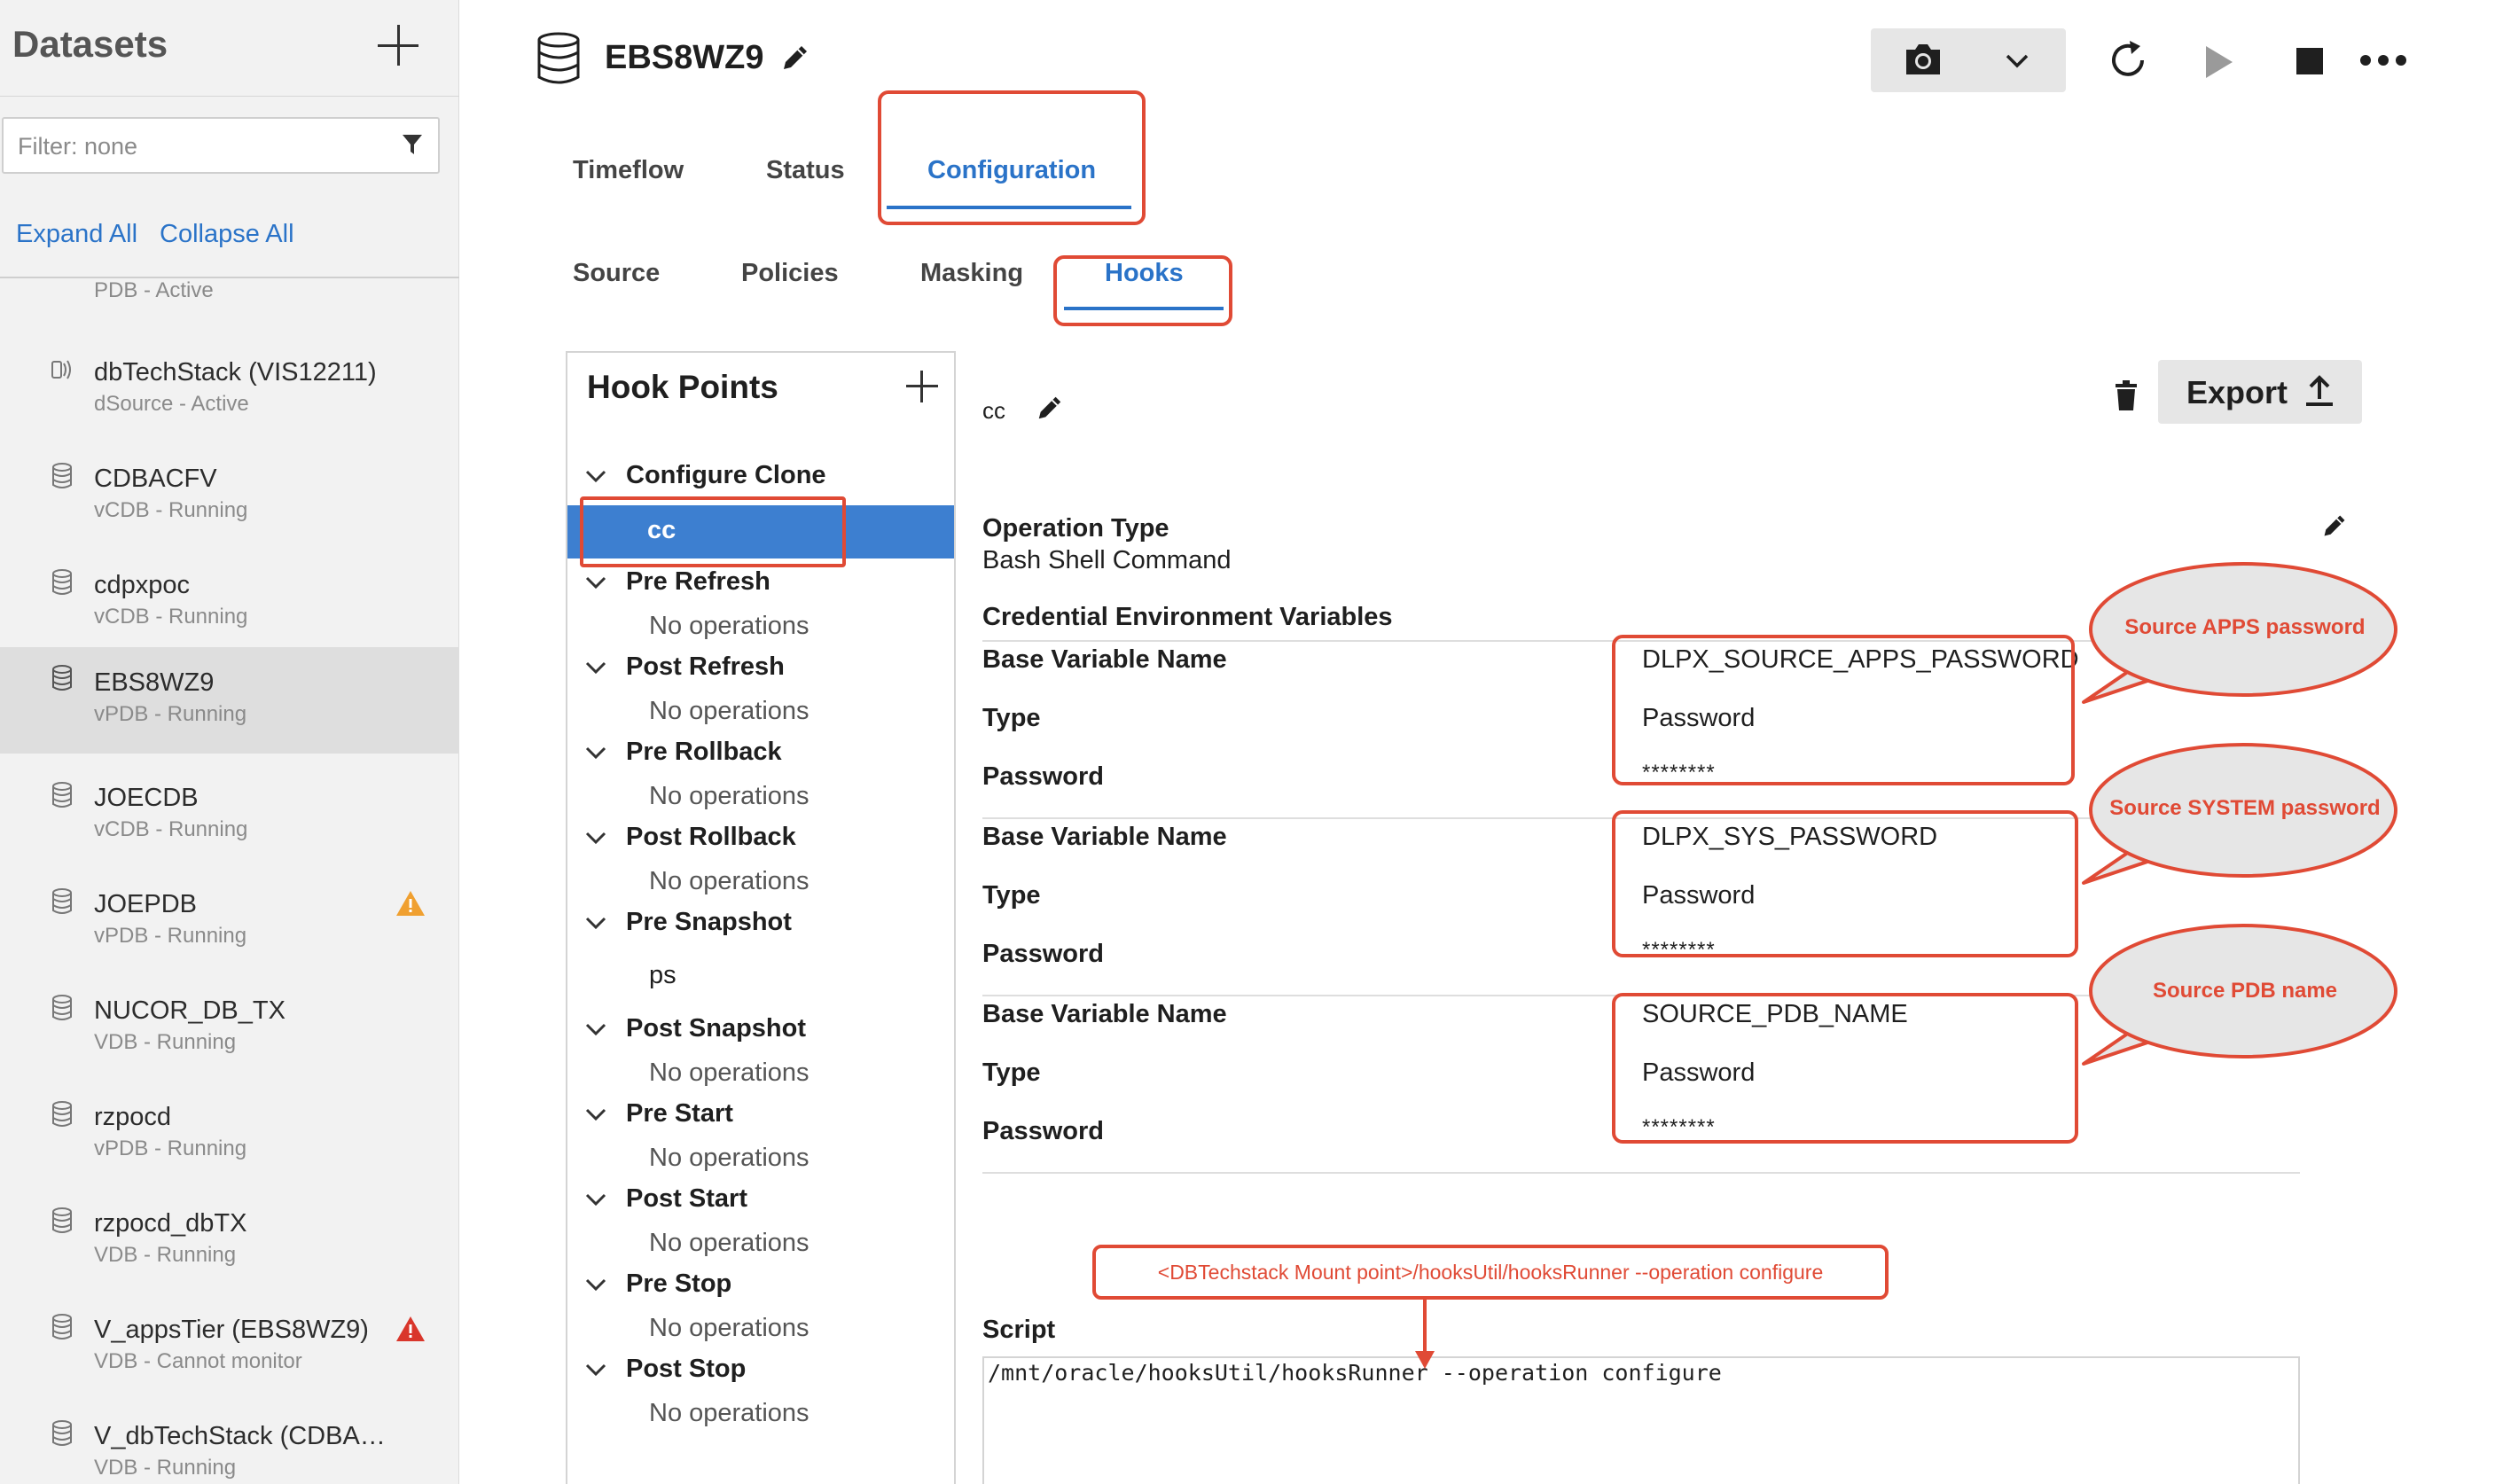 This screenshot has height=1484, width=2495. Describe the element at coordinates (726, 475) in the screenshot. I see `hook-group-label: Configure Clone` at that location.